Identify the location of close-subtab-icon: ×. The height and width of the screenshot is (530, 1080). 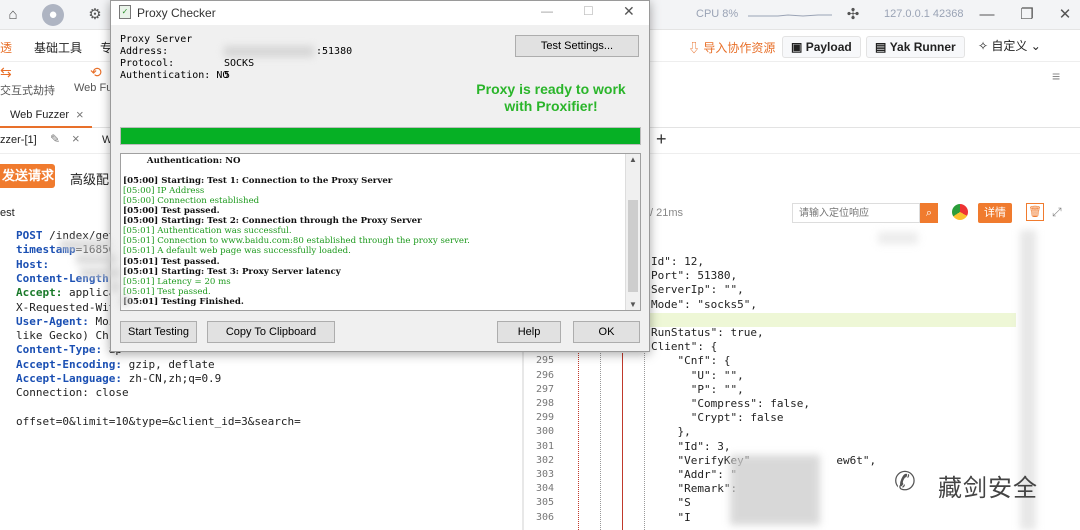
(76, 138).